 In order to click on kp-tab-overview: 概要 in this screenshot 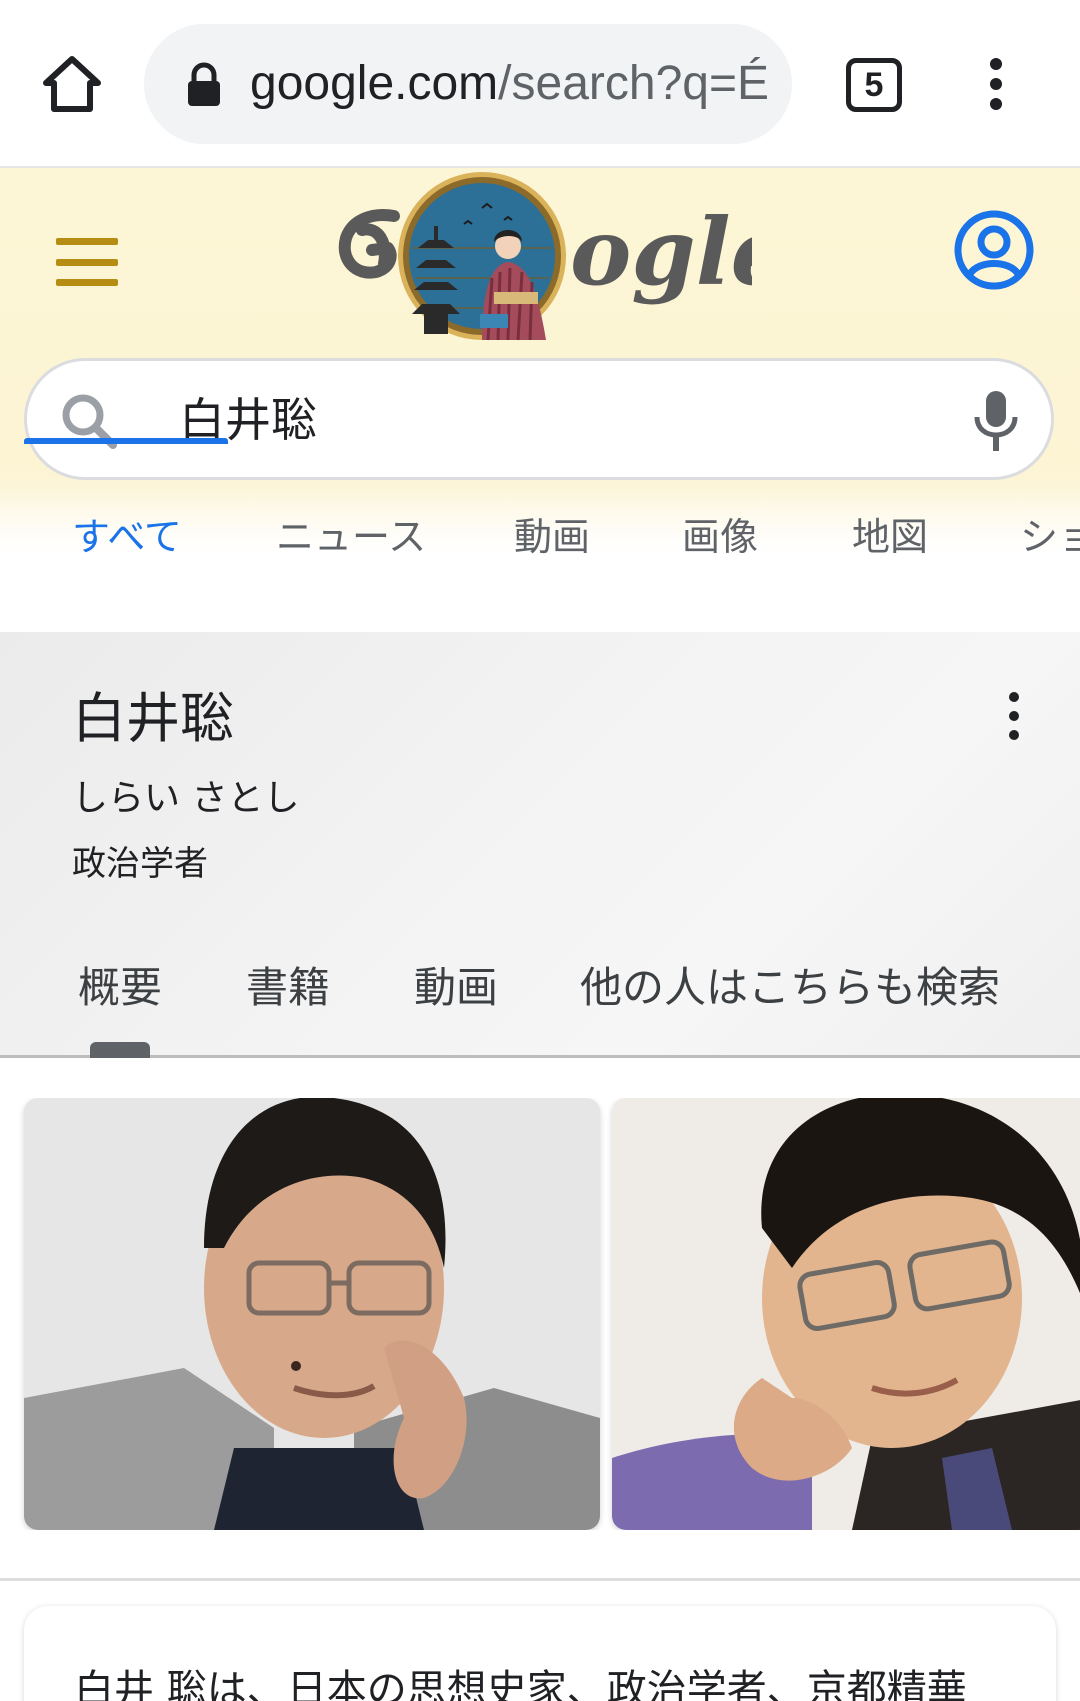, I will do `click(120, 988)`.